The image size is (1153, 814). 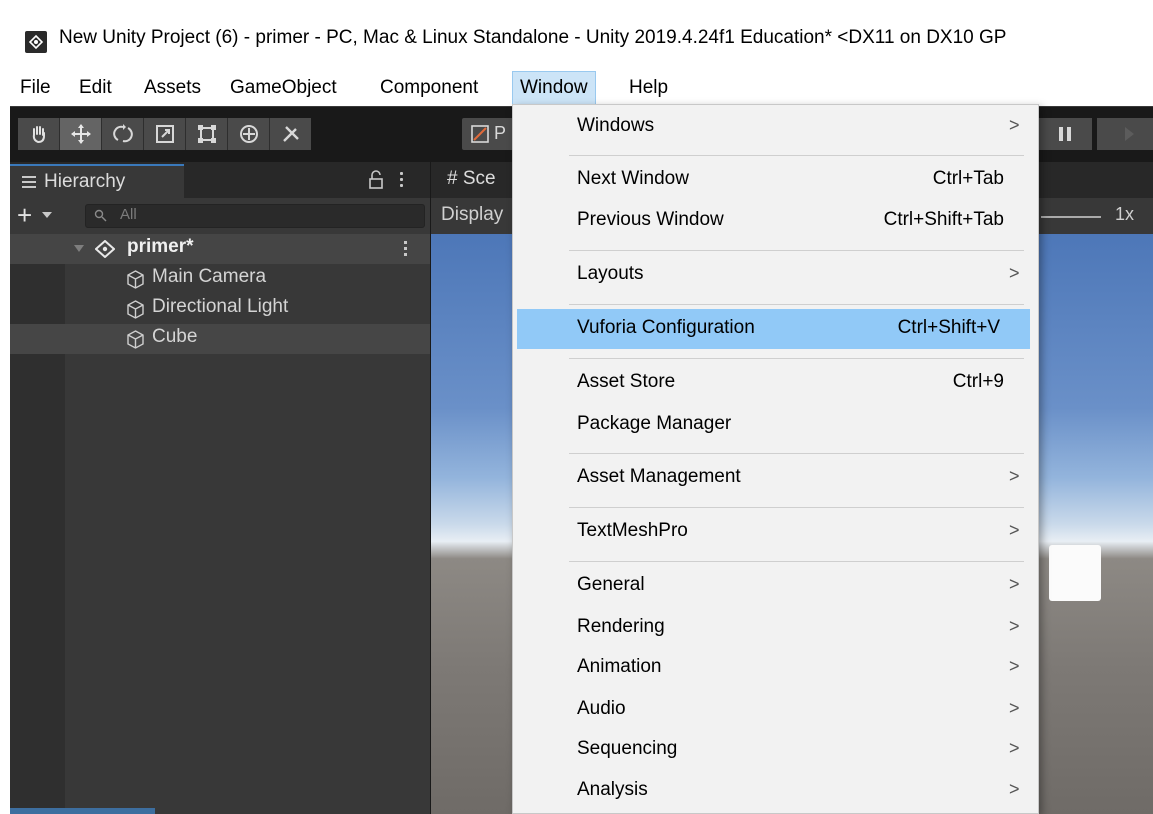 What do you see at coordinates (627, 748) in the screenshot?
I see `menu-item-label: Sequencing` at bounding box center [627, 748].